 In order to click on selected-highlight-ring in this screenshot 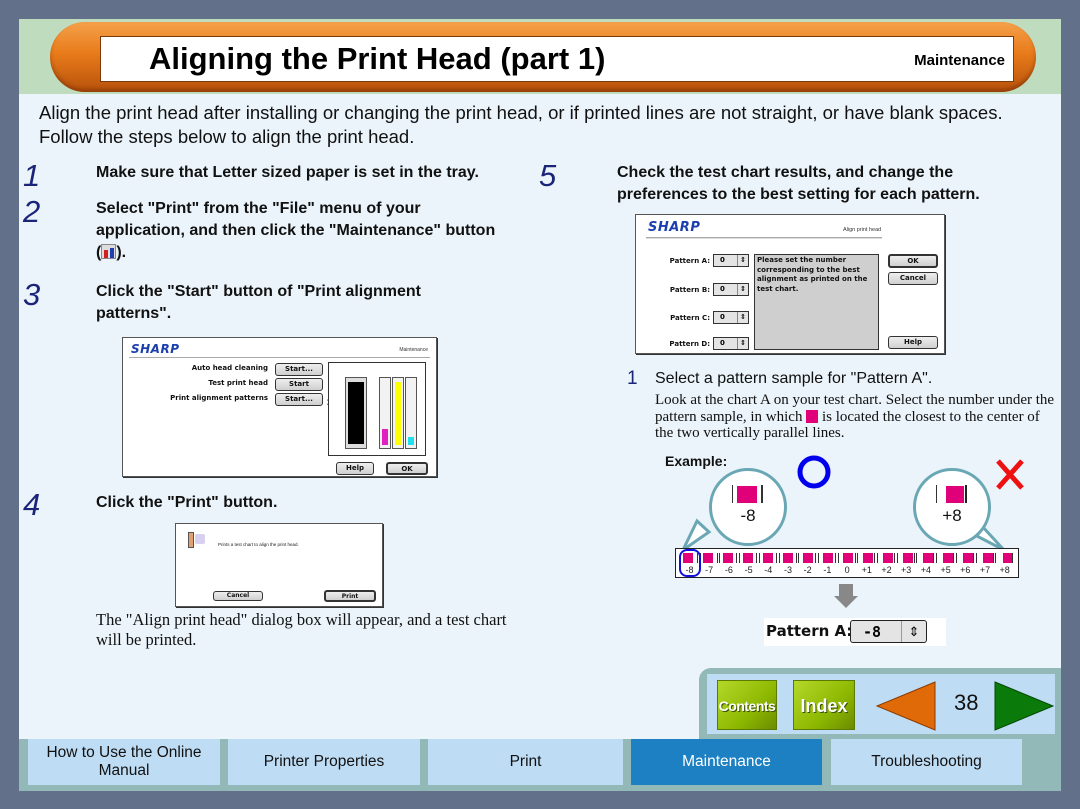, I will do `click(690, 563)`.